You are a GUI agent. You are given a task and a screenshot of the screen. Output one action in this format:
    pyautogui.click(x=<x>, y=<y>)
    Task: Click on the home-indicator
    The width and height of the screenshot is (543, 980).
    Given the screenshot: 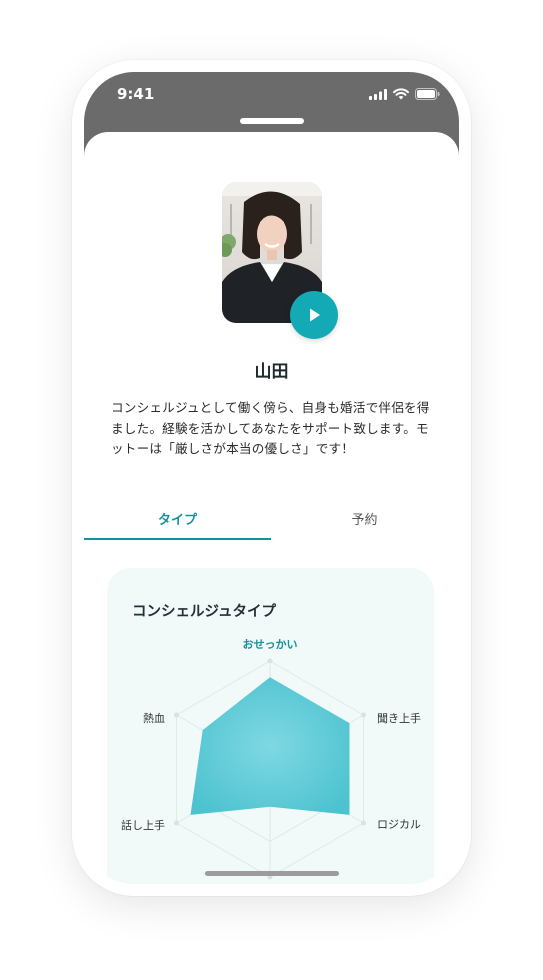 What is the action you would take?
    pyautogui.click(x=272, y=873)
    